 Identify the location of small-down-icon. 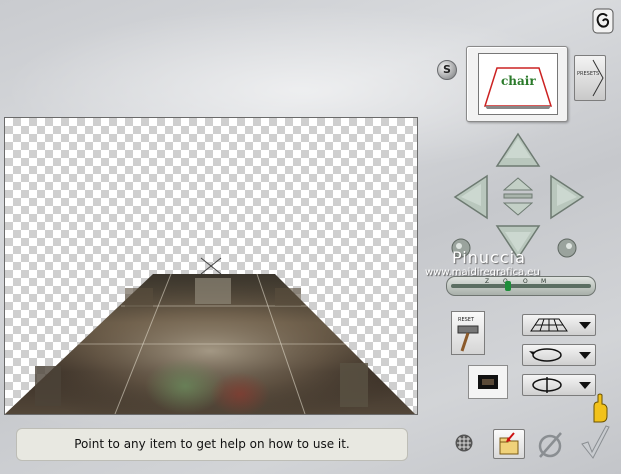
(518, 209).